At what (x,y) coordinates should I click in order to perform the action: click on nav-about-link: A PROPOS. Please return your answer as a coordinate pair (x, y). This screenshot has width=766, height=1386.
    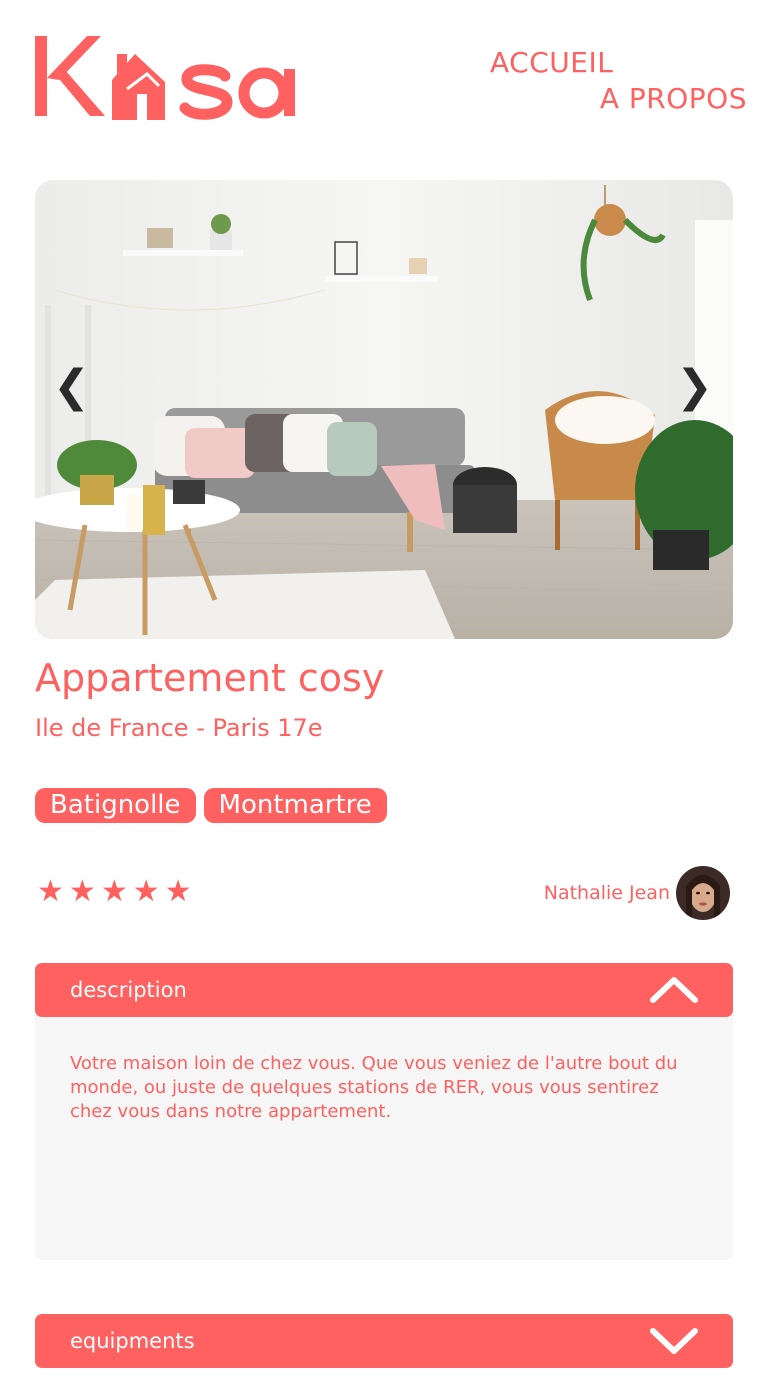
    Looking at the image, I should click on (673, 98).